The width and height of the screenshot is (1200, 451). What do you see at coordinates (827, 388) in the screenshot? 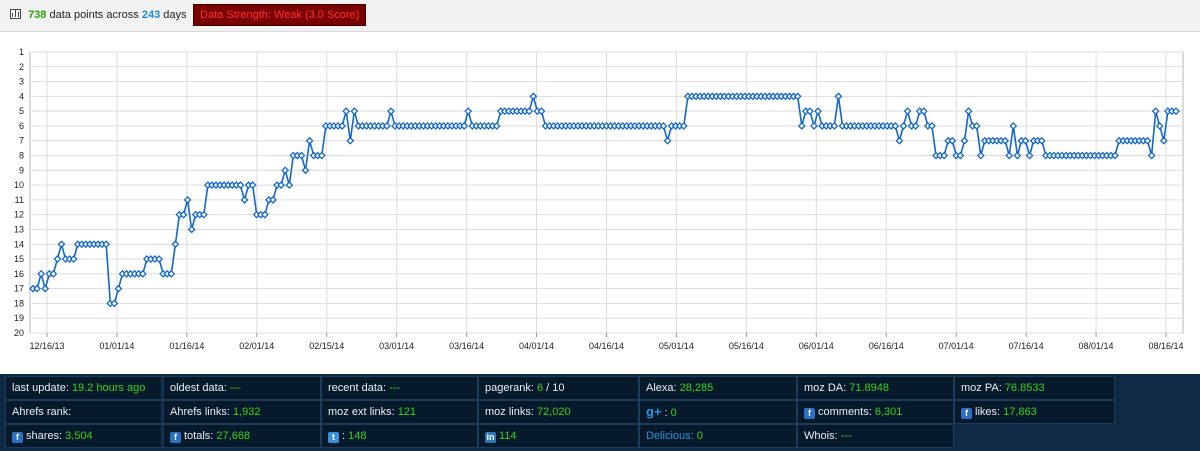
I see `stat-label: moz DA:` at bounding box center [827, 388].